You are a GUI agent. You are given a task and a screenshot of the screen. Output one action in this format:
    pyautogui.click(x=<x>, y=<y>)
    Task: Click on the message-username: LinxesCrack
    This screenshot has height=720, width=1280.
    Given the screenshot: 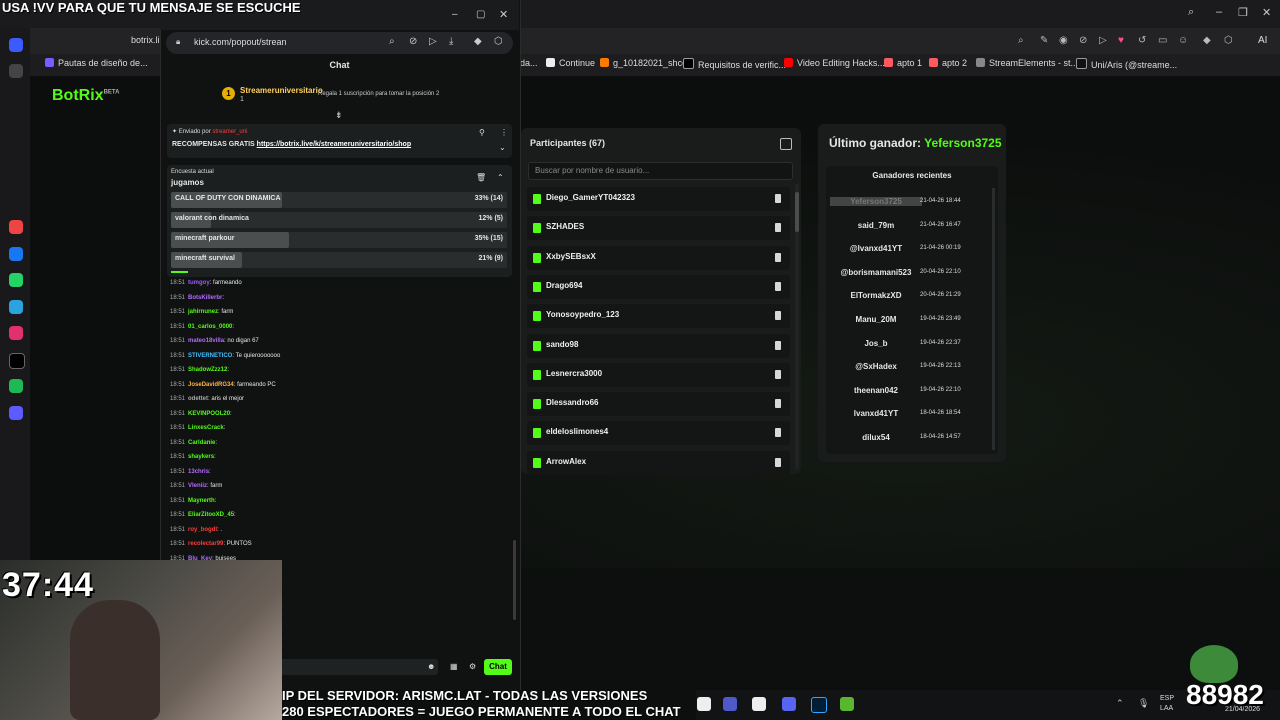 What is the action you would take?
    pyautogui.click(x=206, y=428)
    